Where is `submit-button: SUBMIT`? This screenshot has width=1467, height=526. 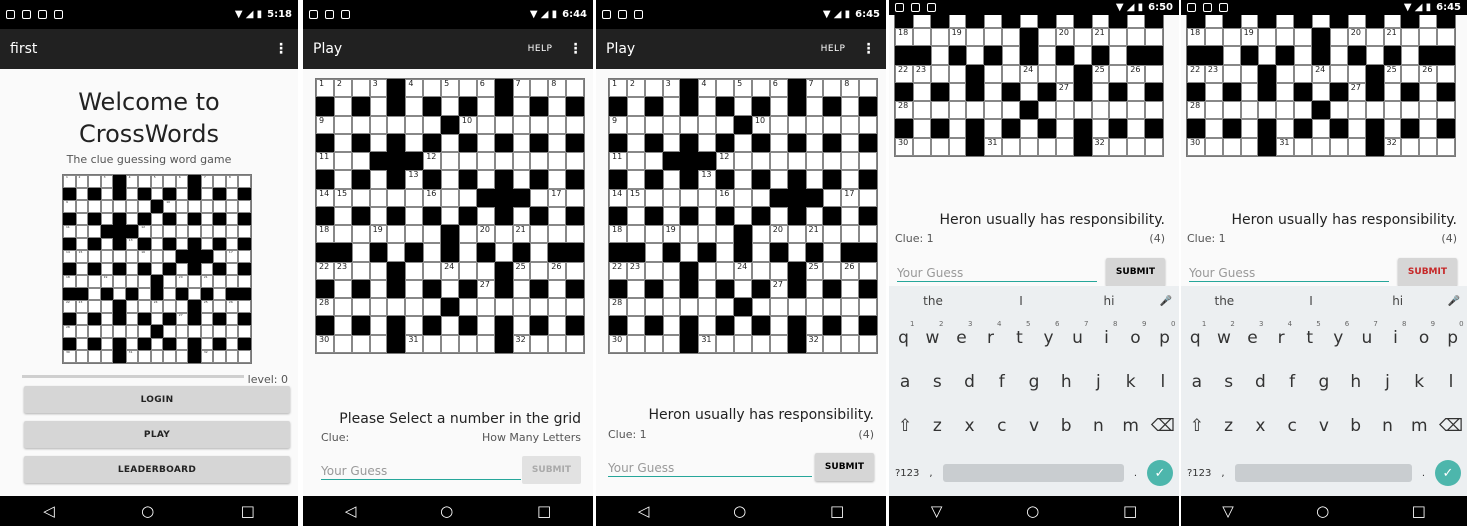 submit-button: SUBMIT is located at coordinates (844, 467).